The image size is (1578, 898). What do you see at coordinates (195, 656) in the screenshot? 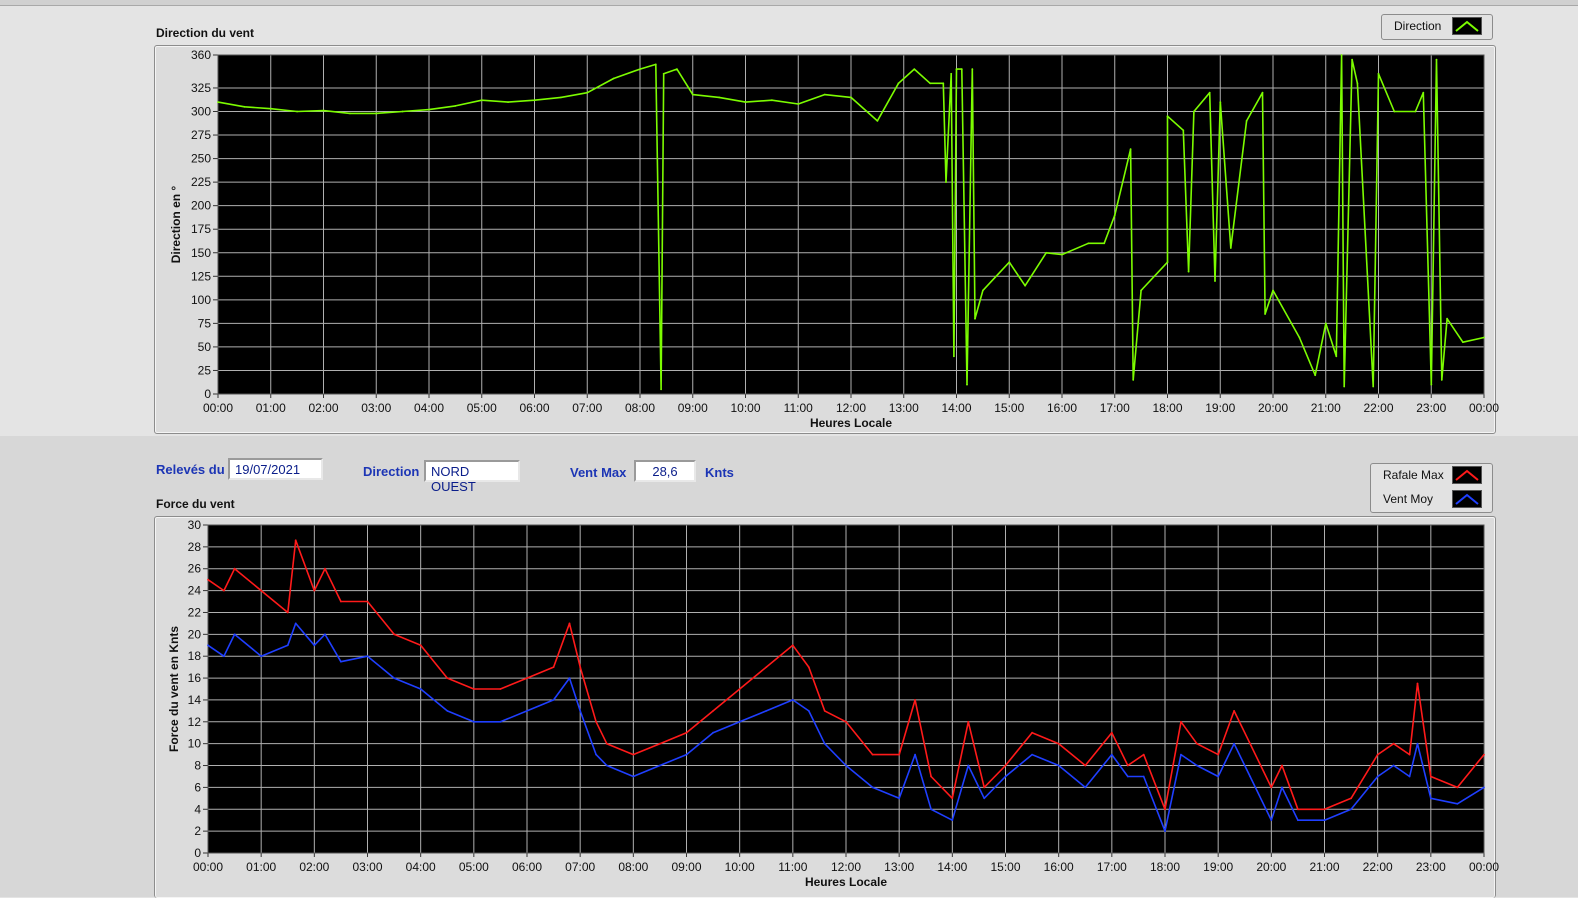
I see `y-tick-label: 18` at bounding box center [195, 656].